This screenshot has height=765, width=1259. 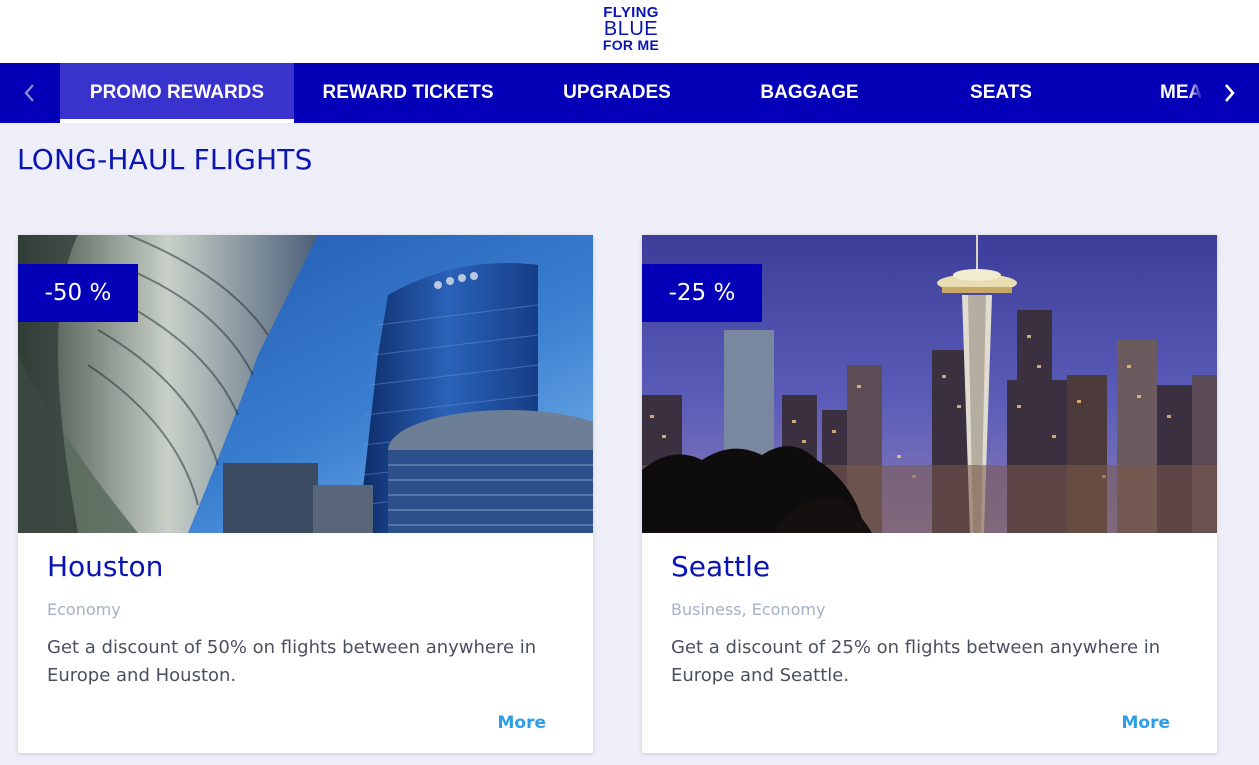 What do you see at coordinates (809, 93) in the screenshot?
I see `tab-baggage: BAGGAGE` at bounding box center [809, 93].